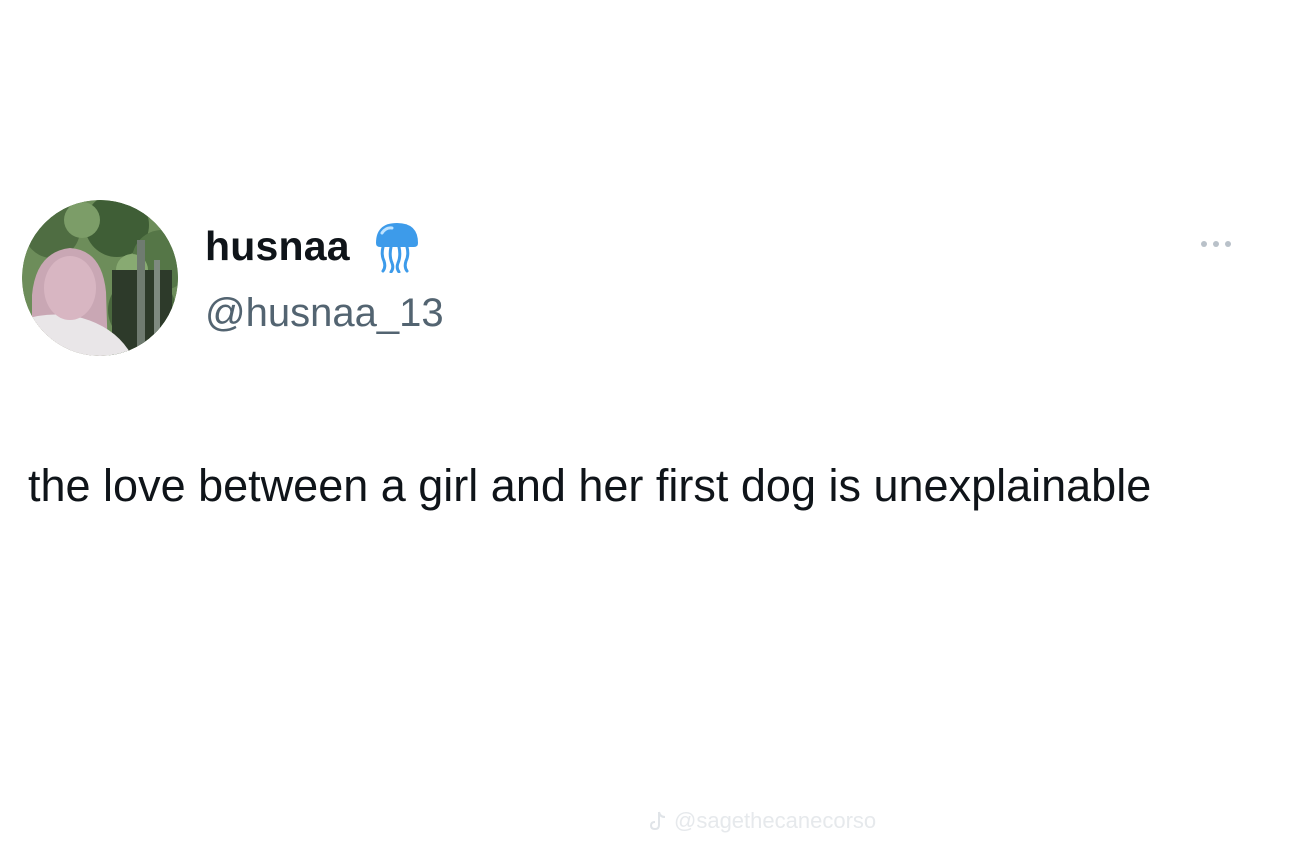  I want to click on more-horizontal-icon, so click(1204, 244).